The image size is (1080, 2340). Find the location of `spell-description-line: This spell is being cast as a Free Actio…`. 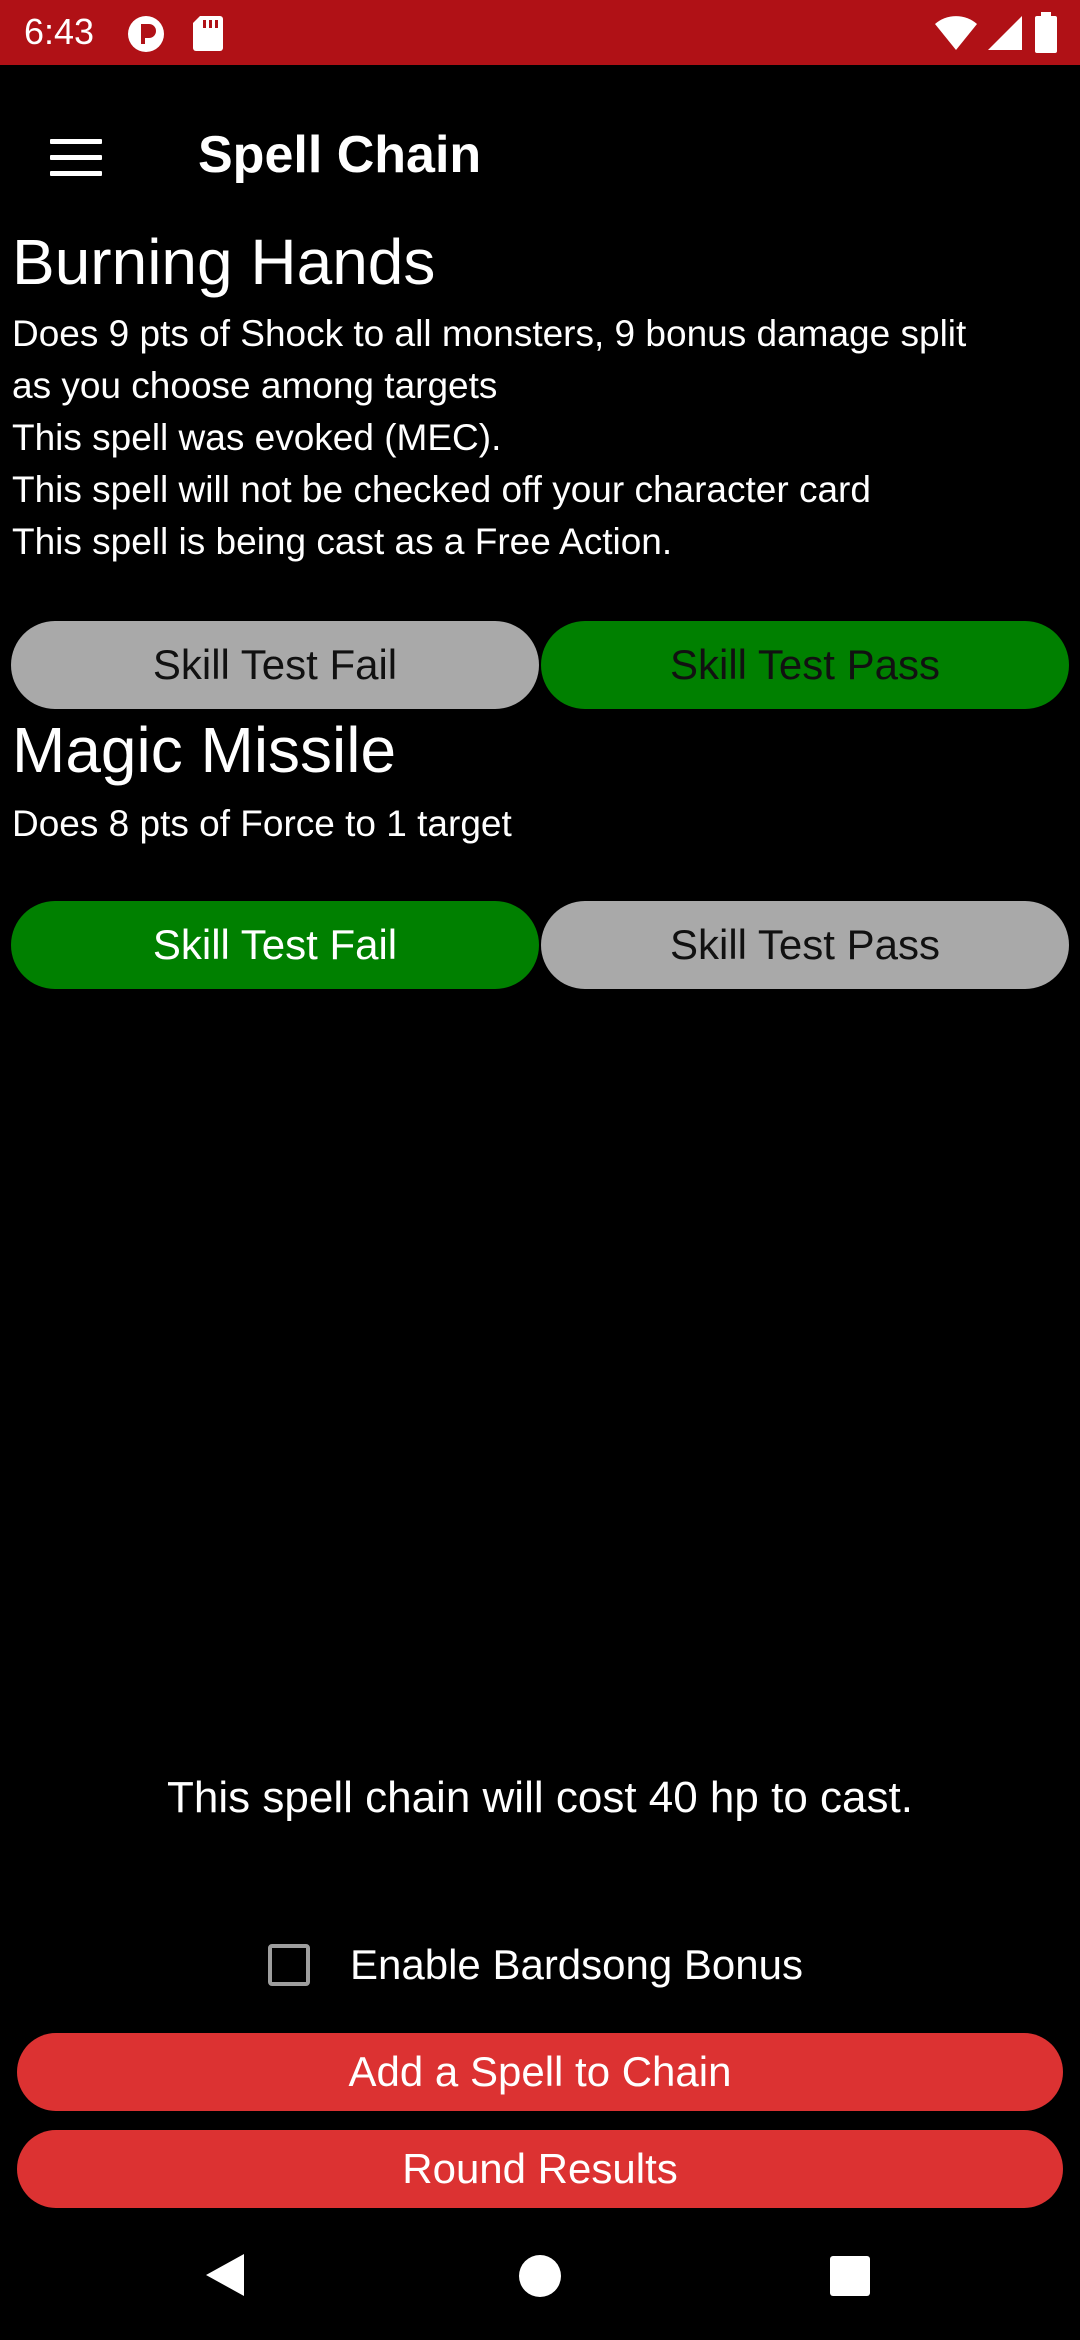

spell-description-line: This spell is being cast as a Free Actio… is located at coordinates (342, 541).